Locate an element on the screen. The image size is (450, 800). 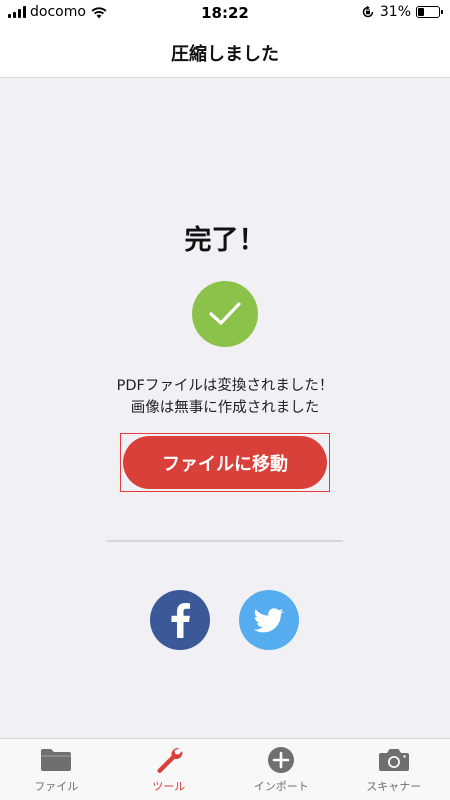
move-to-file-button: ファイルに移動 is located at coordinates (225, 462).